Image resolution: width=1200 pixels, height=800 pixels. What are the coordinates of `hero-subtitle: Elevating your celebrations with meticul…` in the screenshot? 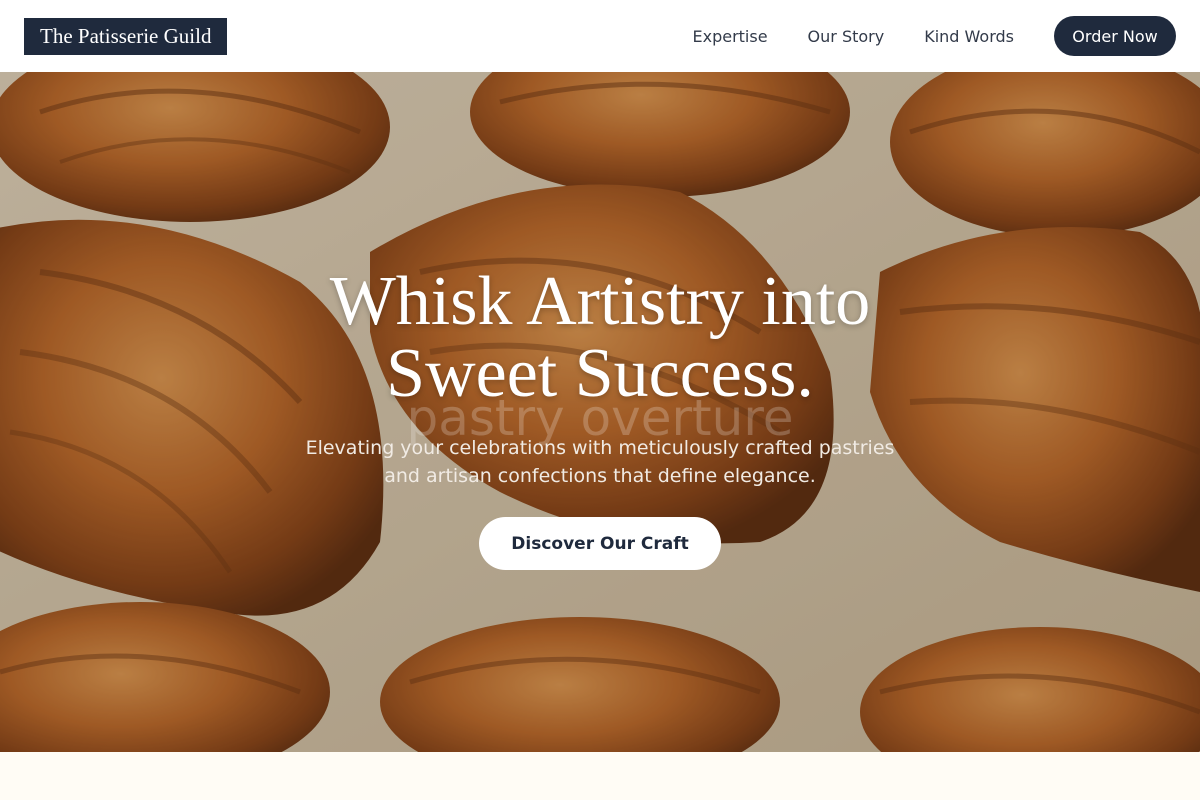 It's located at (600, 462).